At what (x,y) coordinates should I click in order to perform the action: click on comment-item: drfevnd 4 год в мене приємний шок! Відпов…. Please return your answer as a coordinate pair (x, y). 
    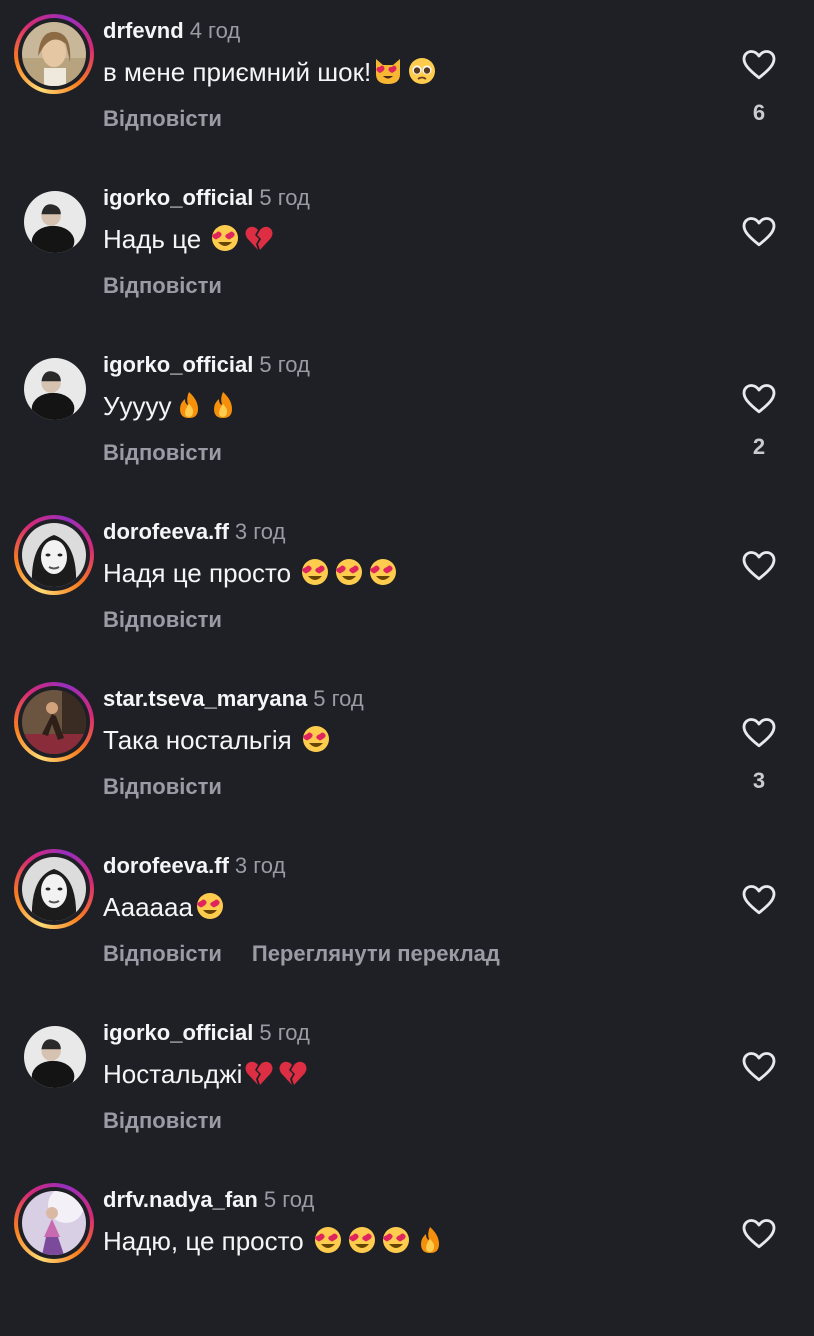
    Looking at the image, I should click on (407, 83).